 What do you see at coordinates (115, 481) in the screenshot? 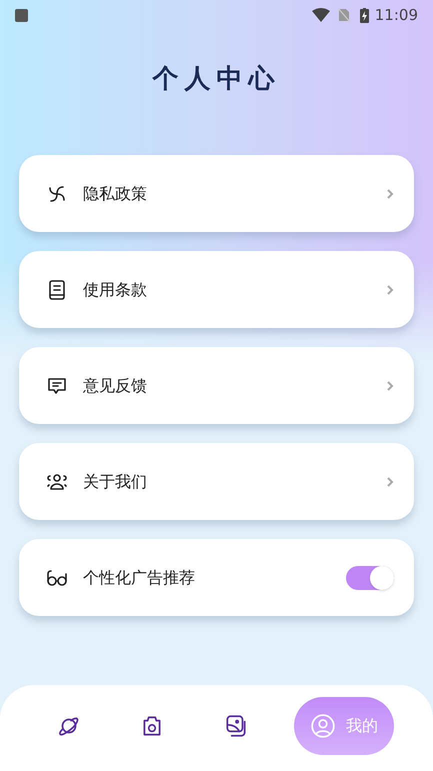
I see `menu-label: 关于我们` at bounding box center [115, 481].